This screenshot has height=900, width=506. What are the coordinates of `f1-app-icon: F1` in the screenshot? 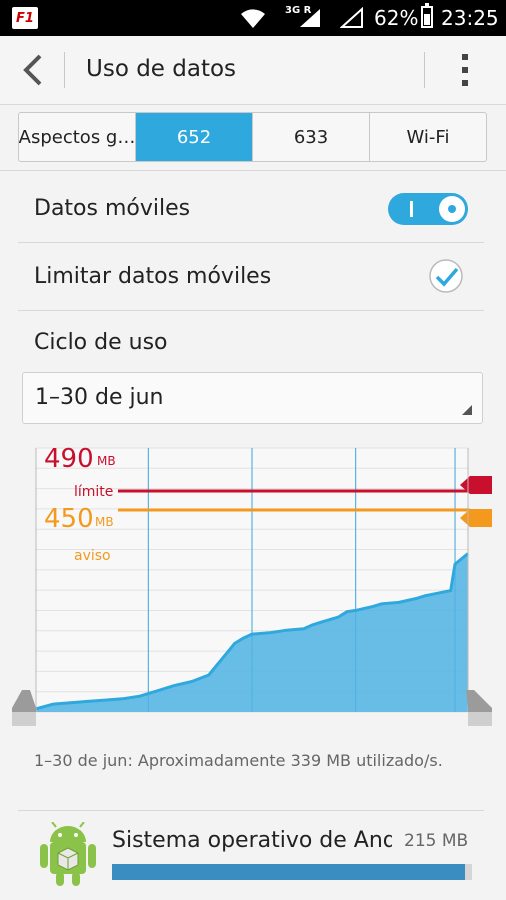 It's located at (25, 18).